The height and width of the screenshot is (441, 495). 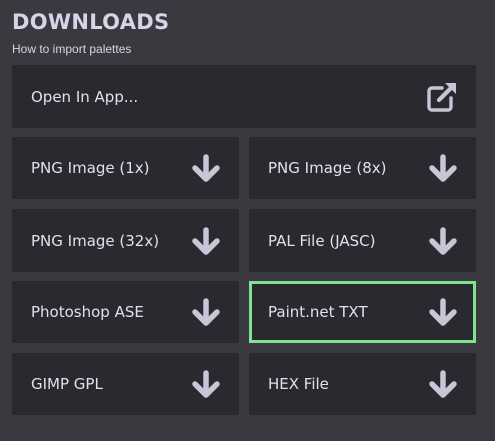 I want to click on download-label: HEX File, so click(x=298, y=384).